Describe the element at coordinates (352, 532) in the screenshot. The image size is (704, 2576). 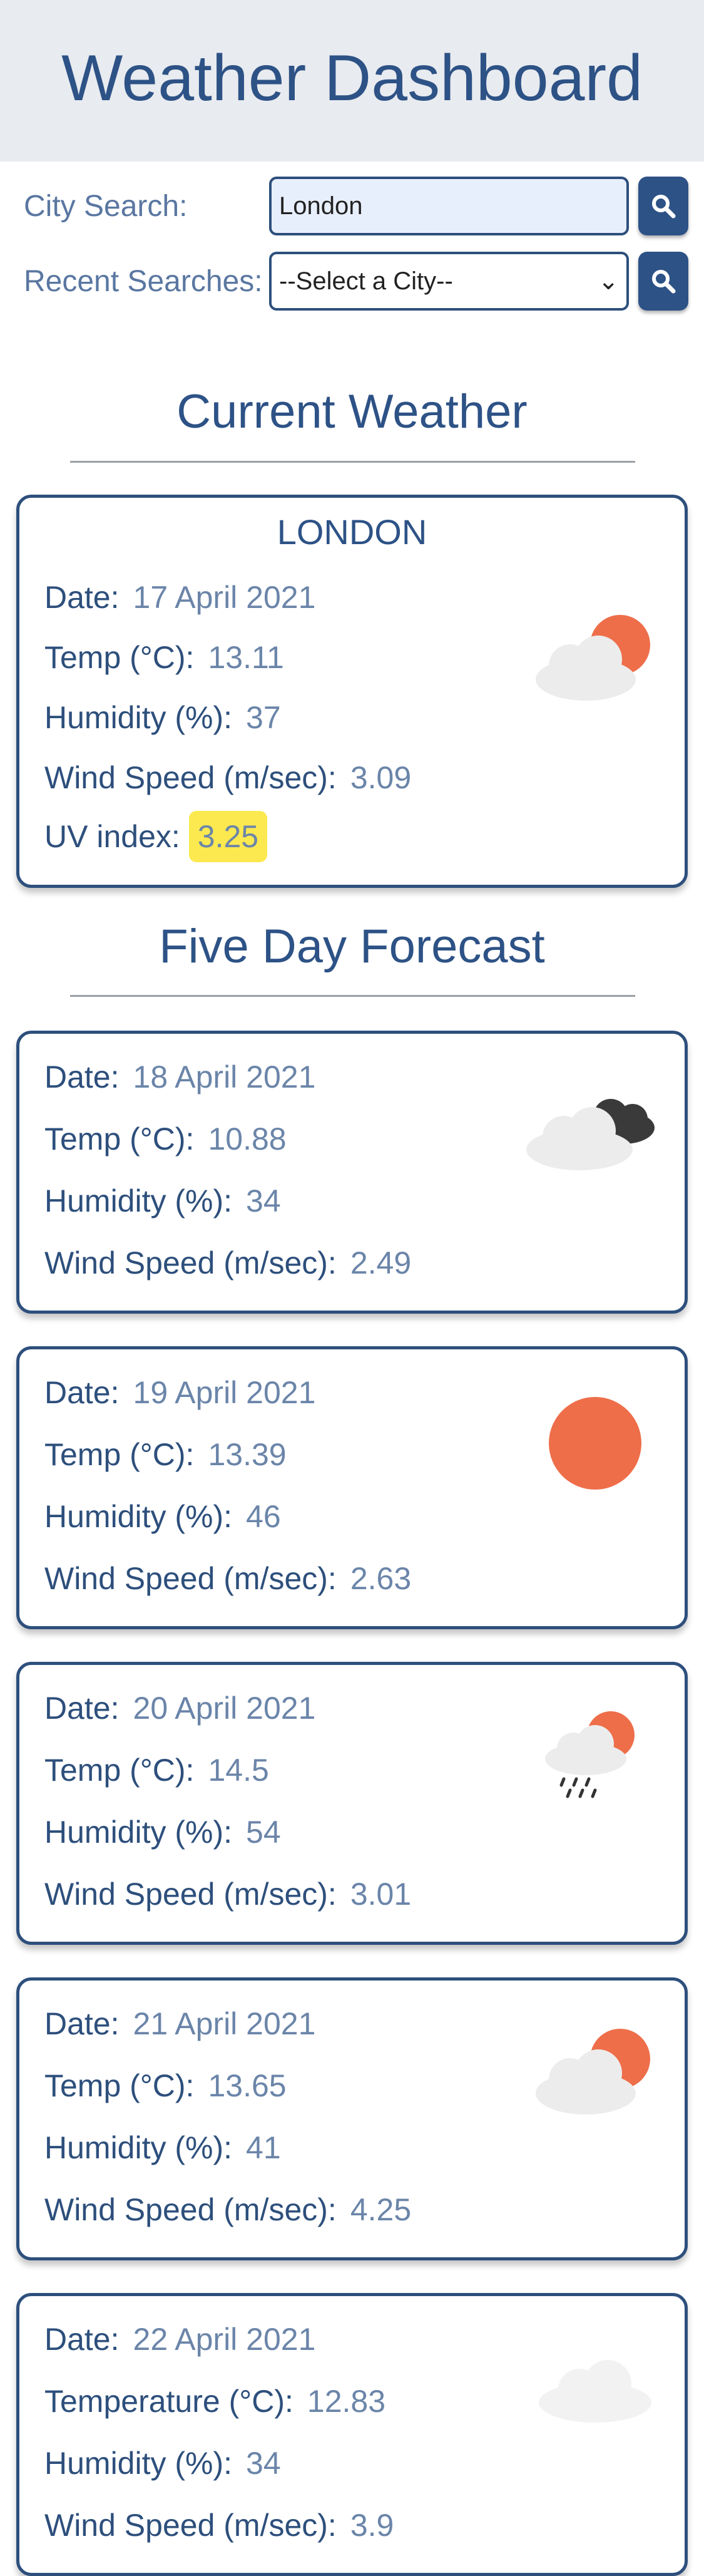
I see `city-name: LONDON` at that location.